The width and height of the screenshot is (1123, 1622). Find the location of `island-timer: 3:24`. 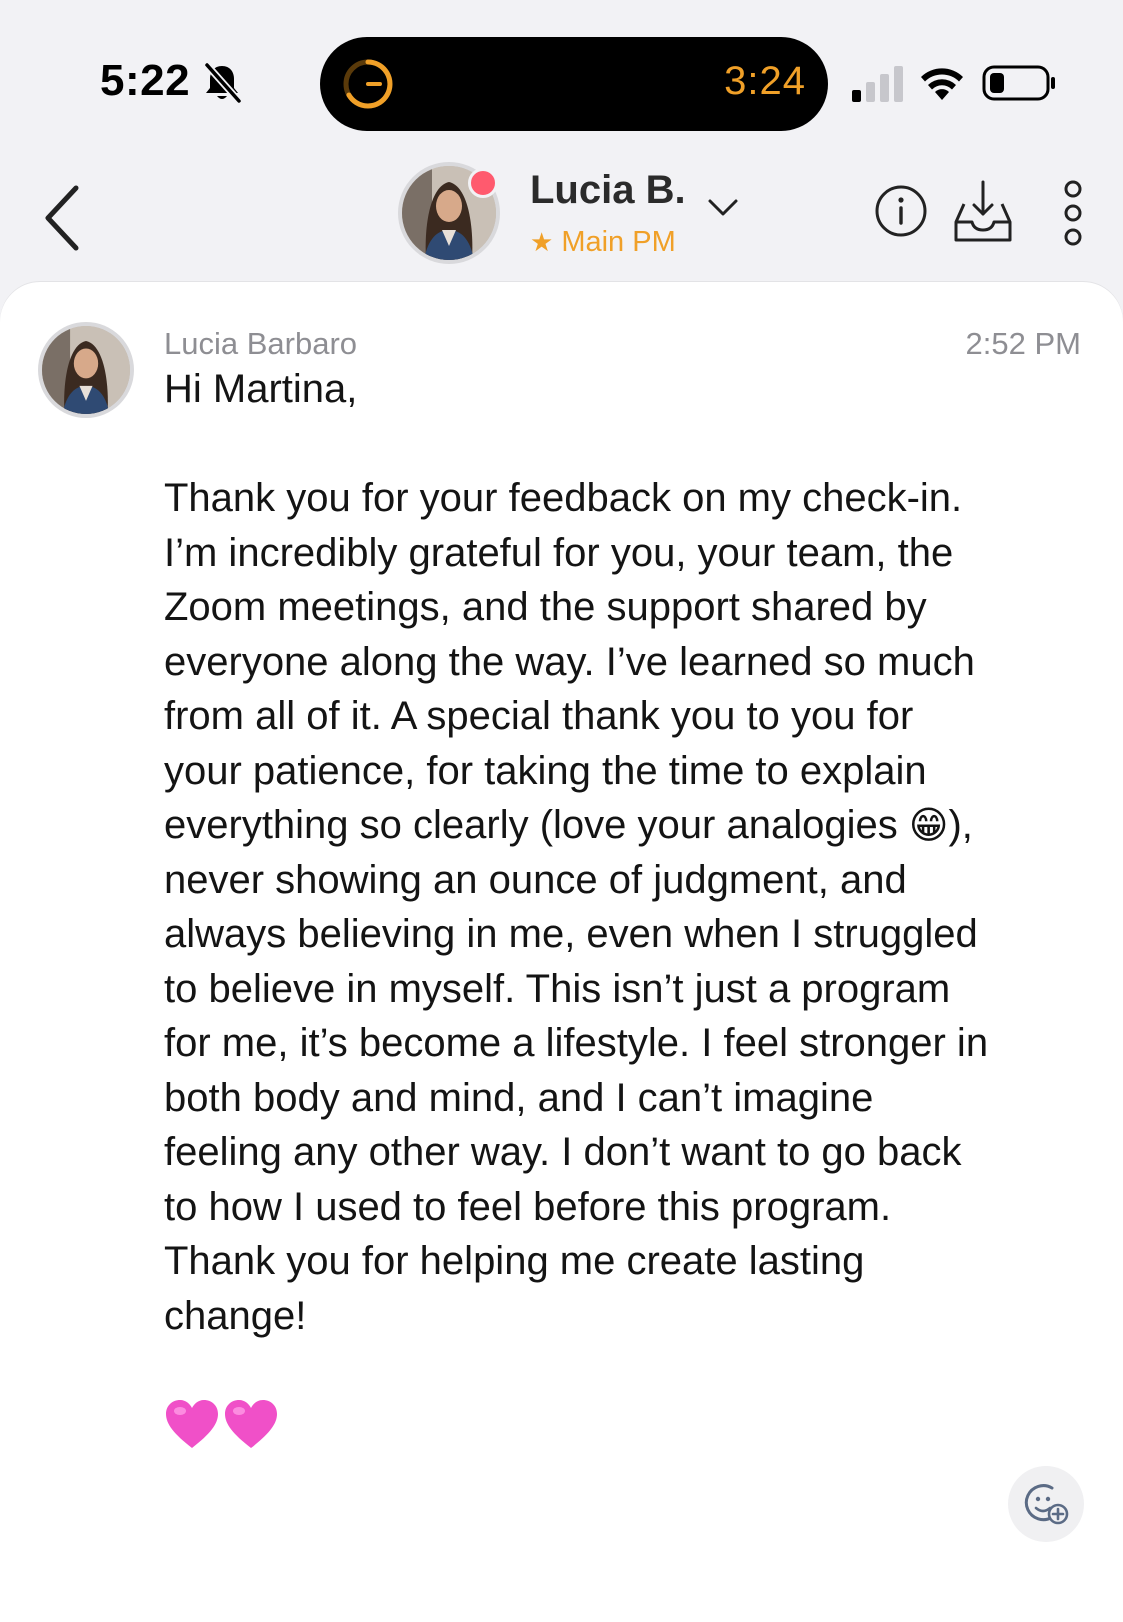

island-timer: 3:24 is located at coordinates (765, 81).